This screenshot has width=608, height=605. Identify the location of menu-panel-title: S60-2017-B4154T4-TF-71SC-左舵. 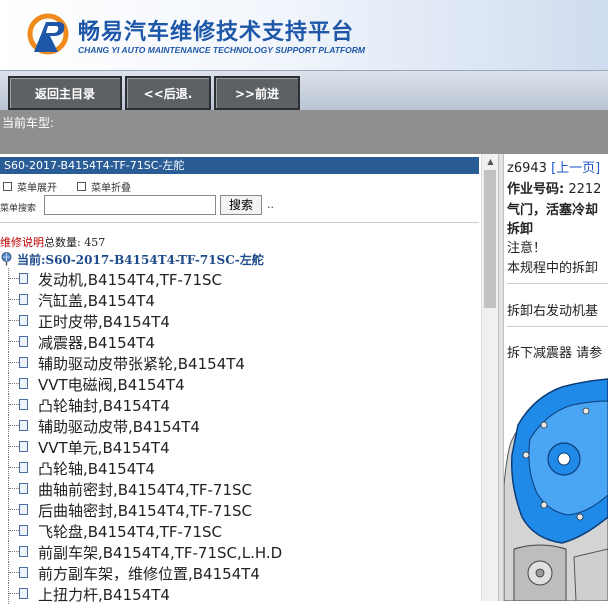
(239, 165).